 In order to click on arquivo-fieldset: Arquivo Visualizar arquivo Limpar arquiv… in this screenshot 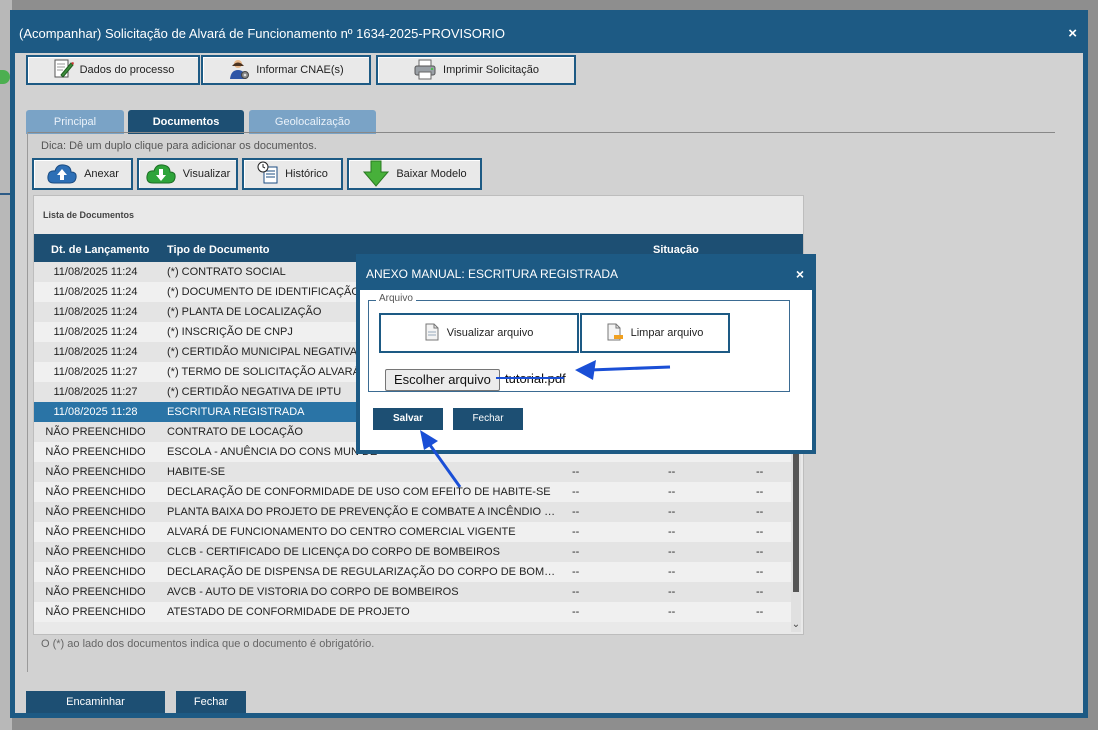, I will do `click(579, 342)`.